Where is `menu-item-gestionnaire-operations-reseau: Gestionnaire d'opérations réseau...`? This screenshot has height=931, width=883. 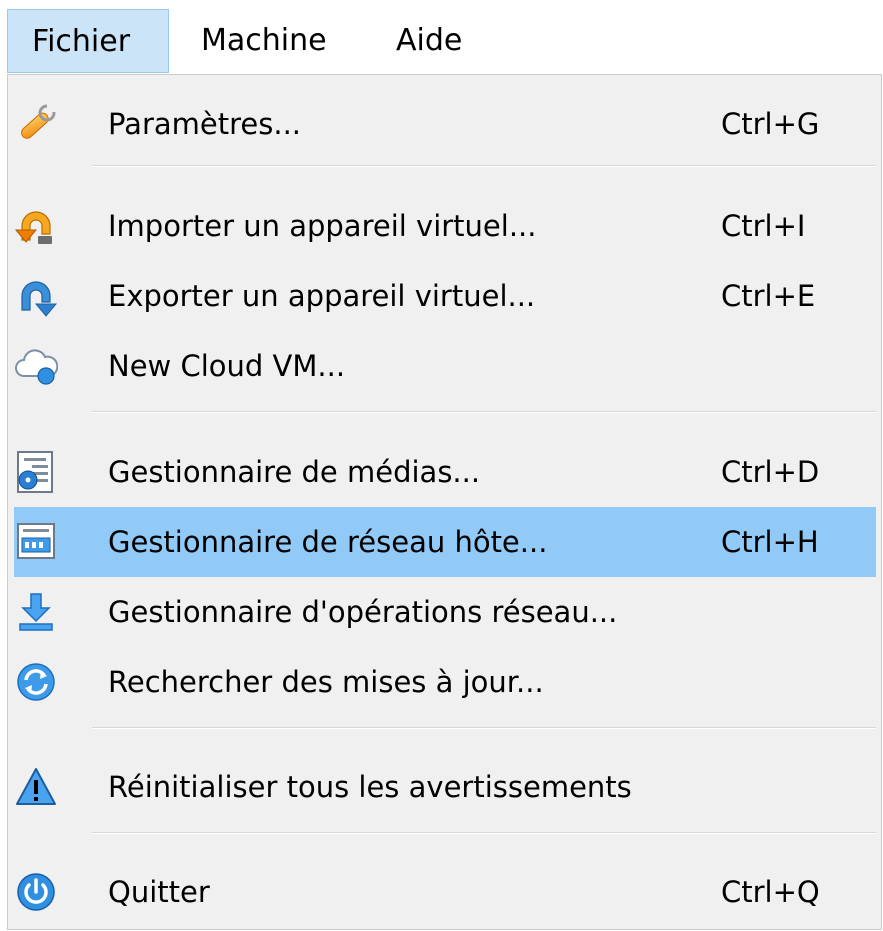
menu-item-gestionnaire-operations-reseau: Gestionnaire d'opérations réseau... is located at coordinates (445, 612).